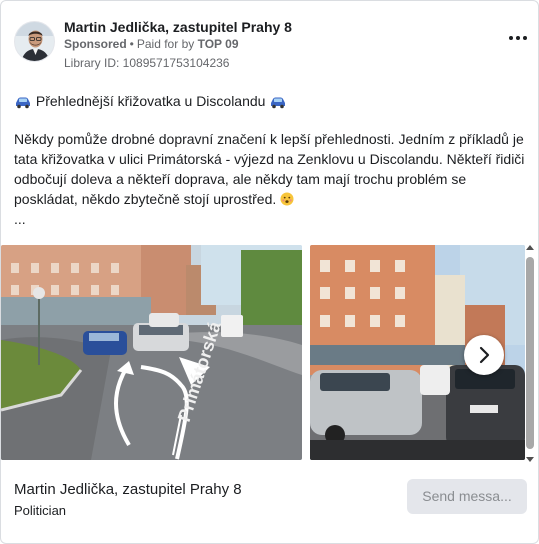 The image size is (539, 544). Describe the element at coordinates (218, 44) in the screenshot. I see `payer-name: TOP 09` at that location.